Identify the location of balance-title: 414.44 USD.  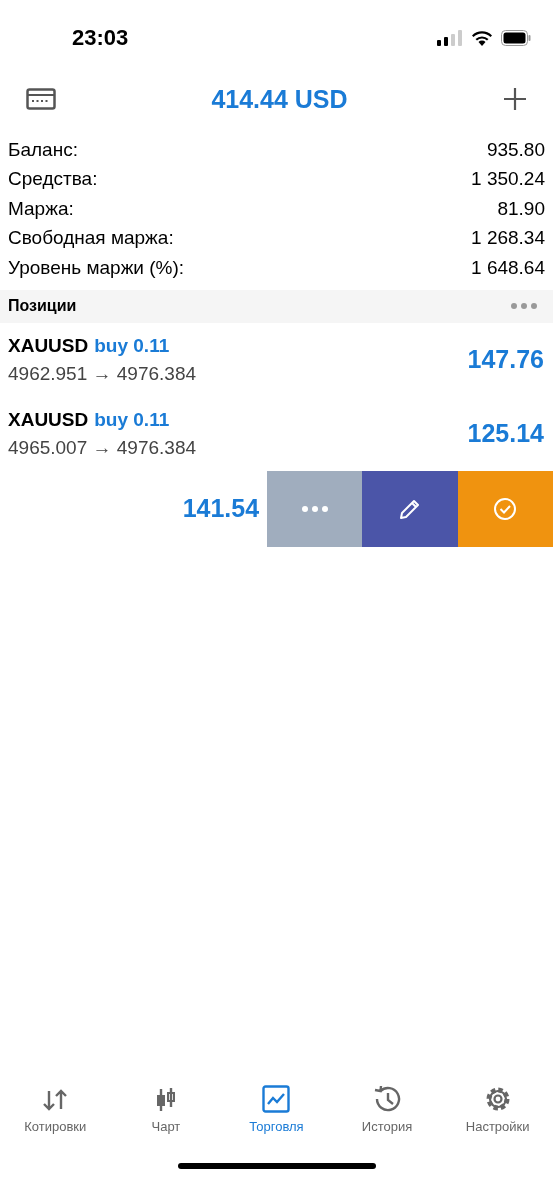
(279, 99).